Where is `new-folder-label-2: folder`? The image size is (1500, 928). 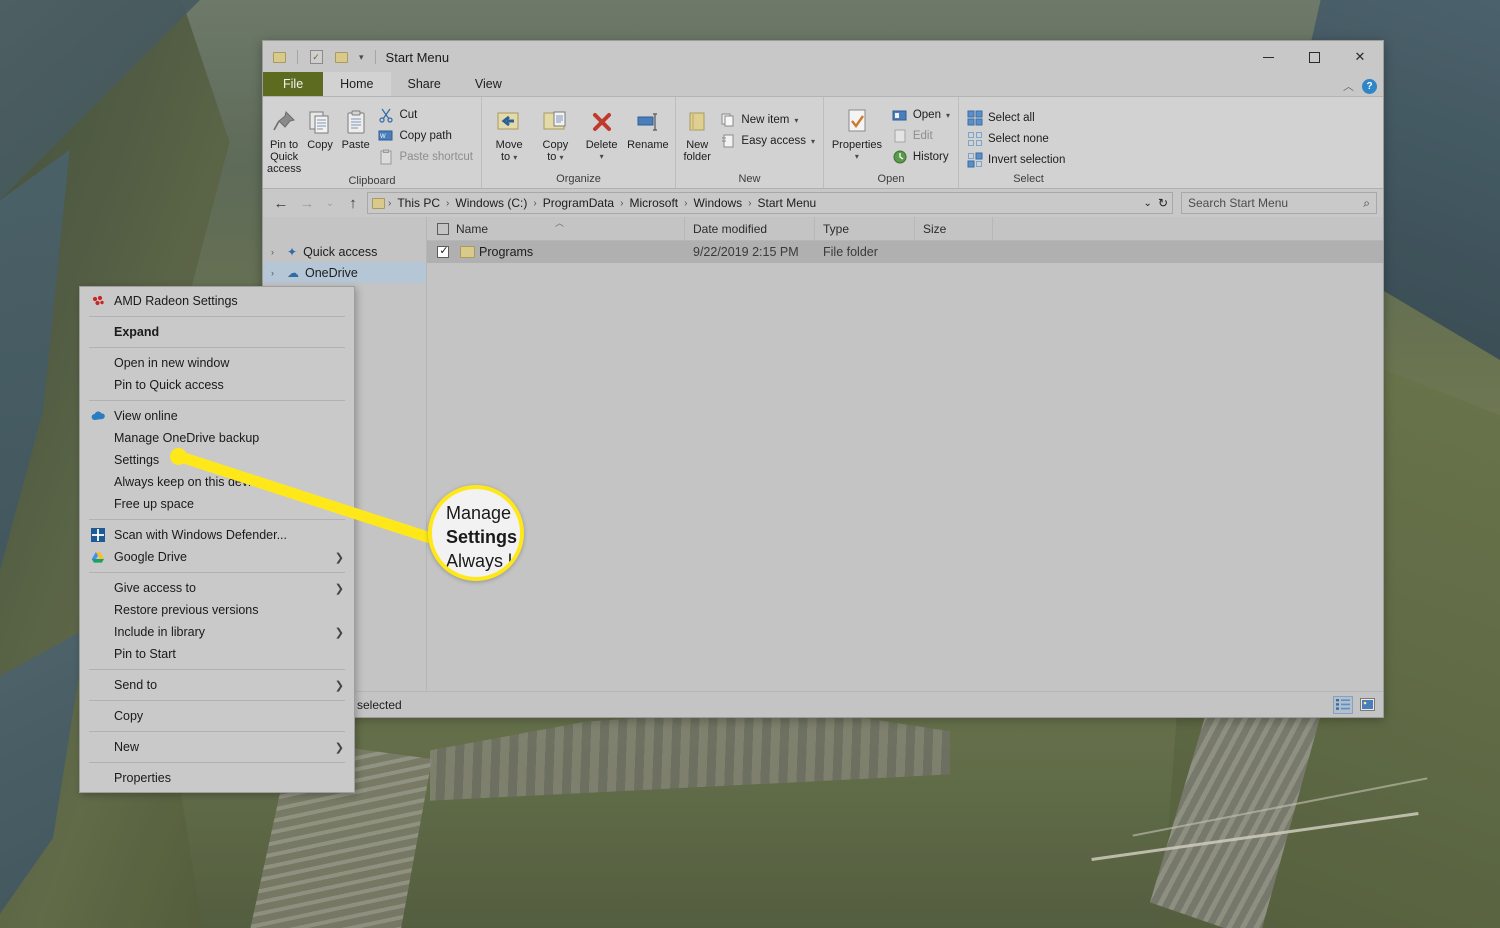 new-folder-label-2: folder is located at coordinates (697, 157).